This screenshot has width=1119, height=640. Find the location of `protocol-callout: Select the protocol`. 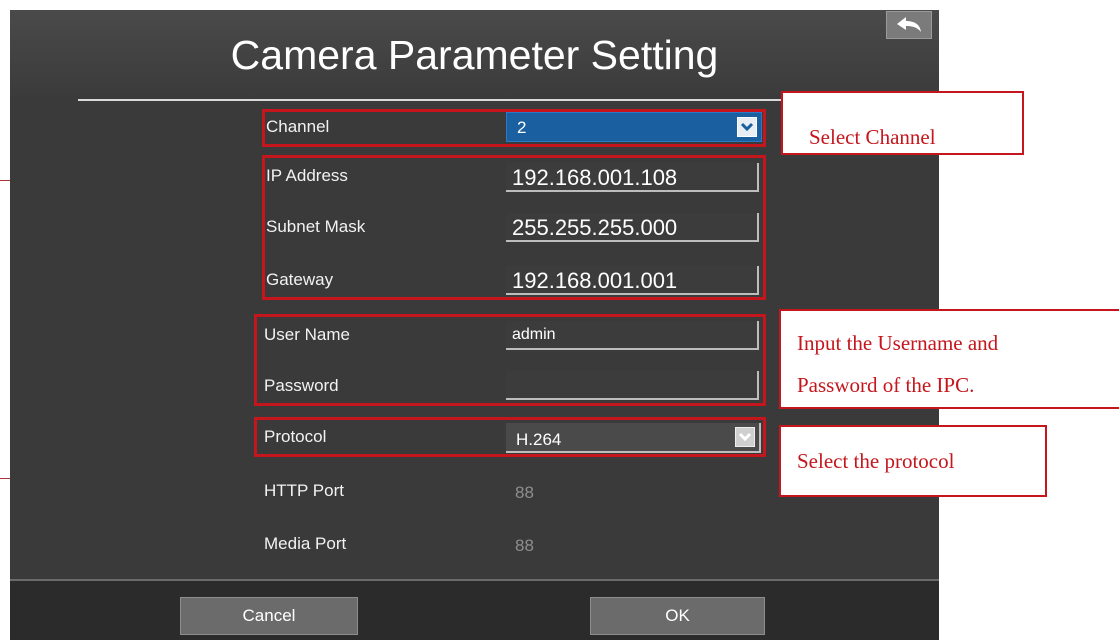

protocol-callout: Select the protocol is located at coordinates (913, 461).